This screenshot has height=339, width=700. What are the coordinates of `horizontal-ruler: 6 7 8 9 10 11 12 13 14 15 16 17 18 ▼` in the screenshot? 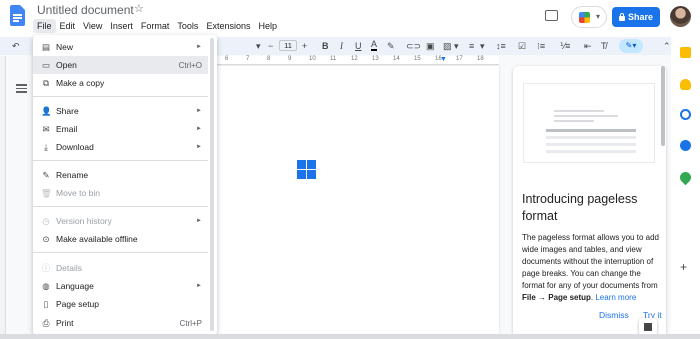 It's located at (357, 60).